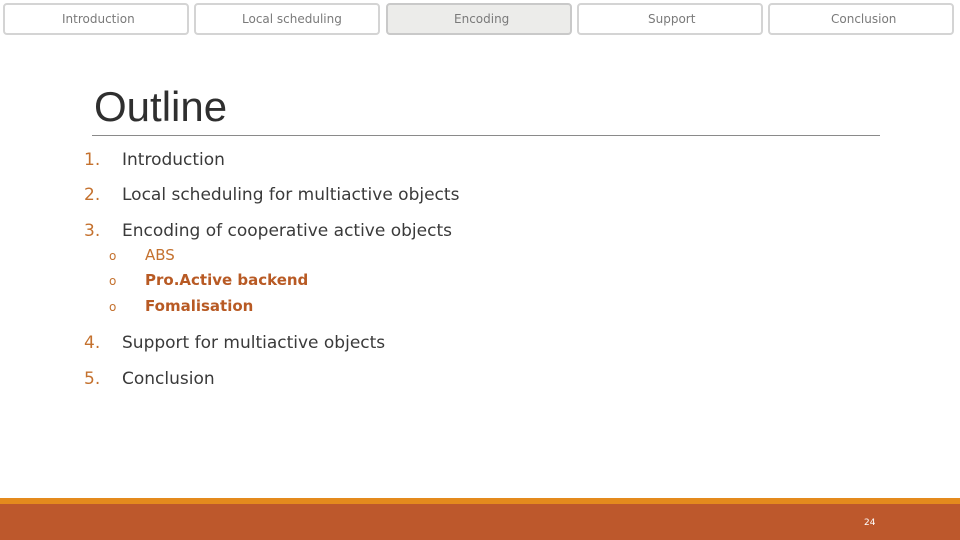 Image resolution: width=960 pixels, height=540 pixels. Describe the element at coordinates (161, 106) in the screenshot. I see `slide-title: Outline` at that location.